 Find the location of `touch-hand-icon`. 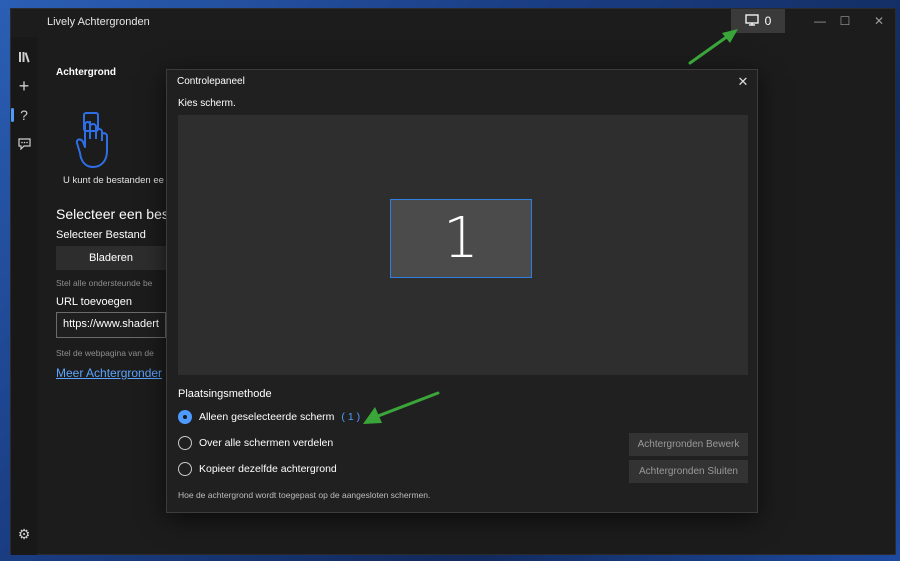

touch-hand-icon is located at coordinates (93, 140).